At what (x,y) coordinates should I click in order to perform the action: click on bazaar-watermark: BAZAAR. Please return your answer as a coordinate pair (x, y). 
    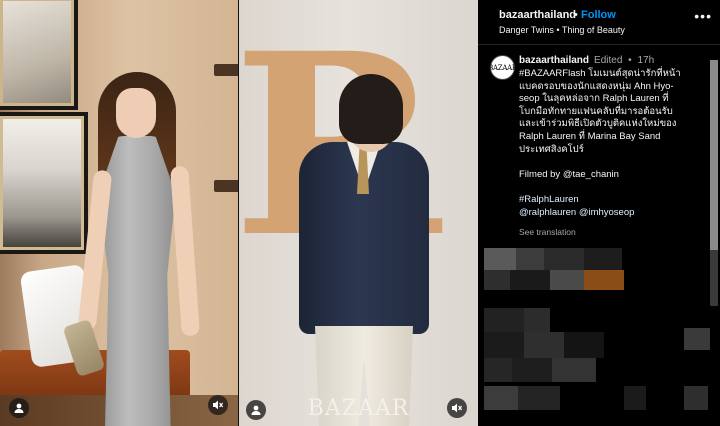
    Looking at the image, I should click on (358, 408).